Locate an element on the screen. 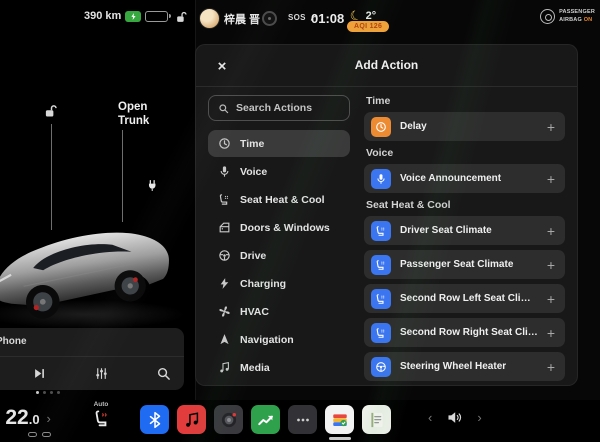  sidebar-item-drive: Drive is located at coordinates (279, 255).